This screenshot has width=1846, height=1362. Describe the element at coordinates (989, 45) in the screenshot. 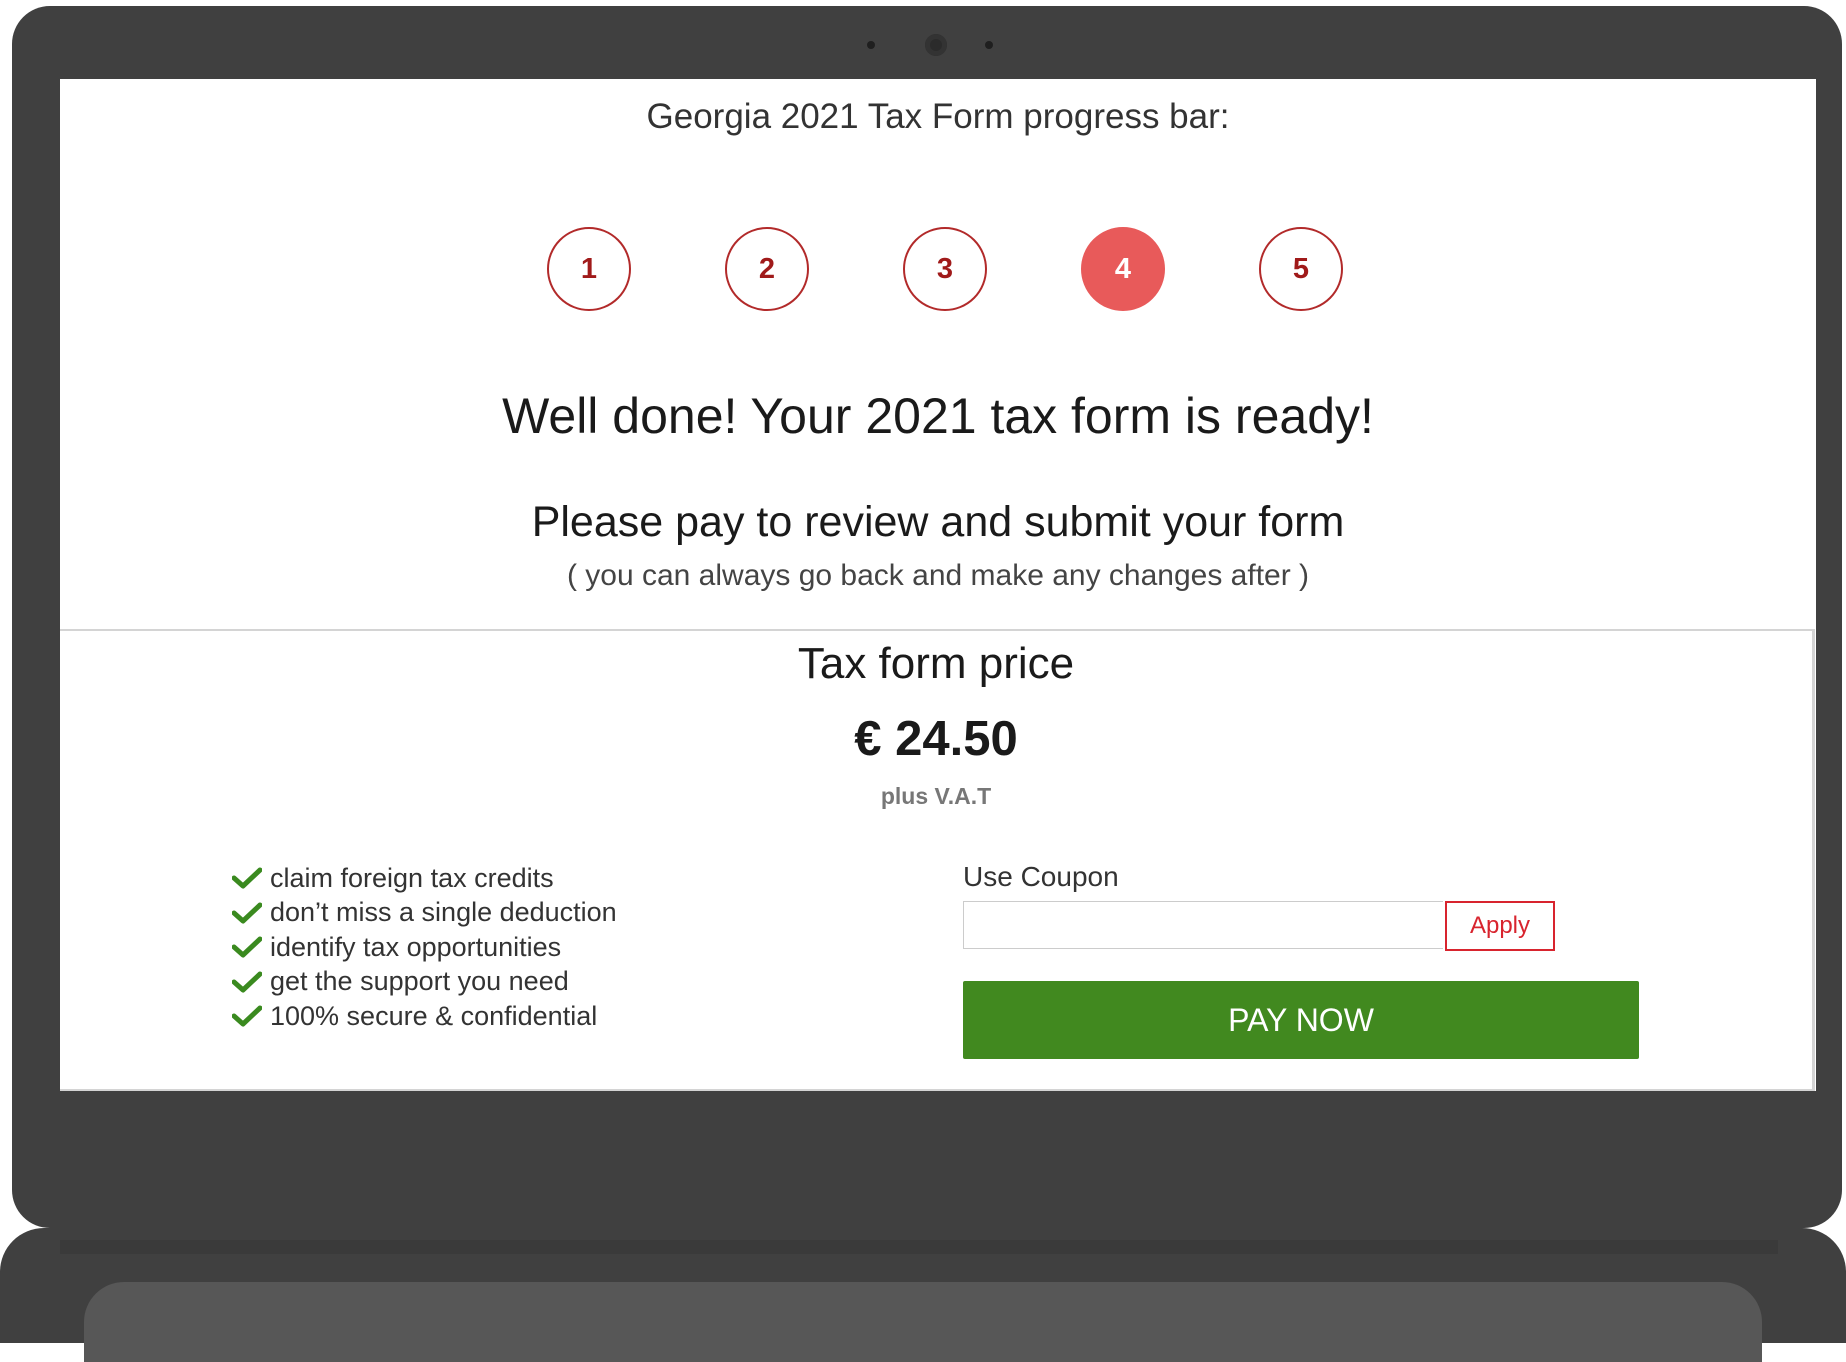

I see `camera-indicator-right` at that location.